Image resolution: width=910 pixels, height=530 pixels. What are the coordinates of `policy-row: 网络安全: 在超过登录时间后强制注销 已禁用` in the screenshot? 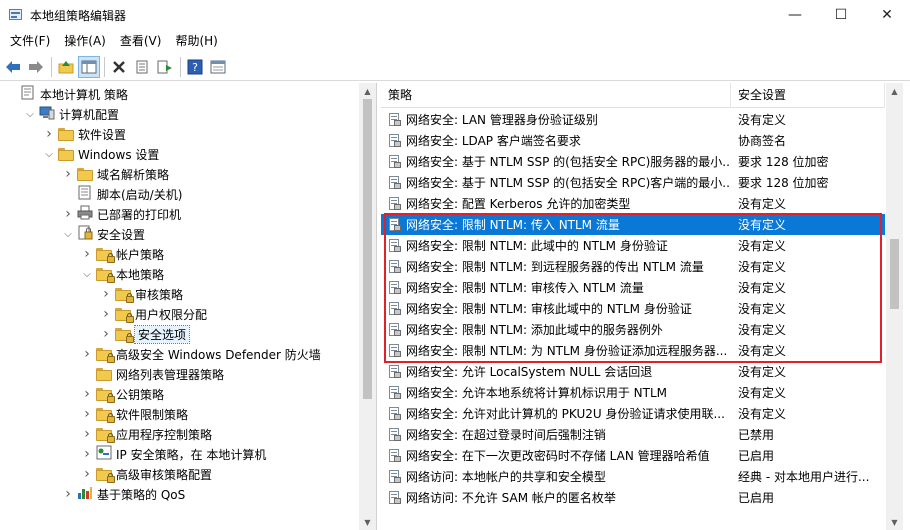 It's located at (633, 434).